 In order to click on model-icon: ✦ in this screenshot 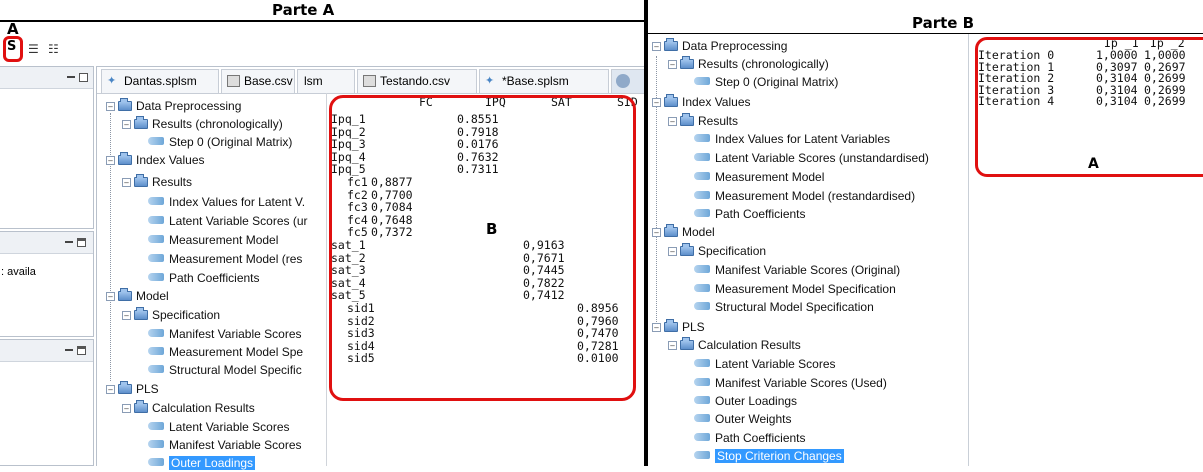, I will do `click(490, 81)`.